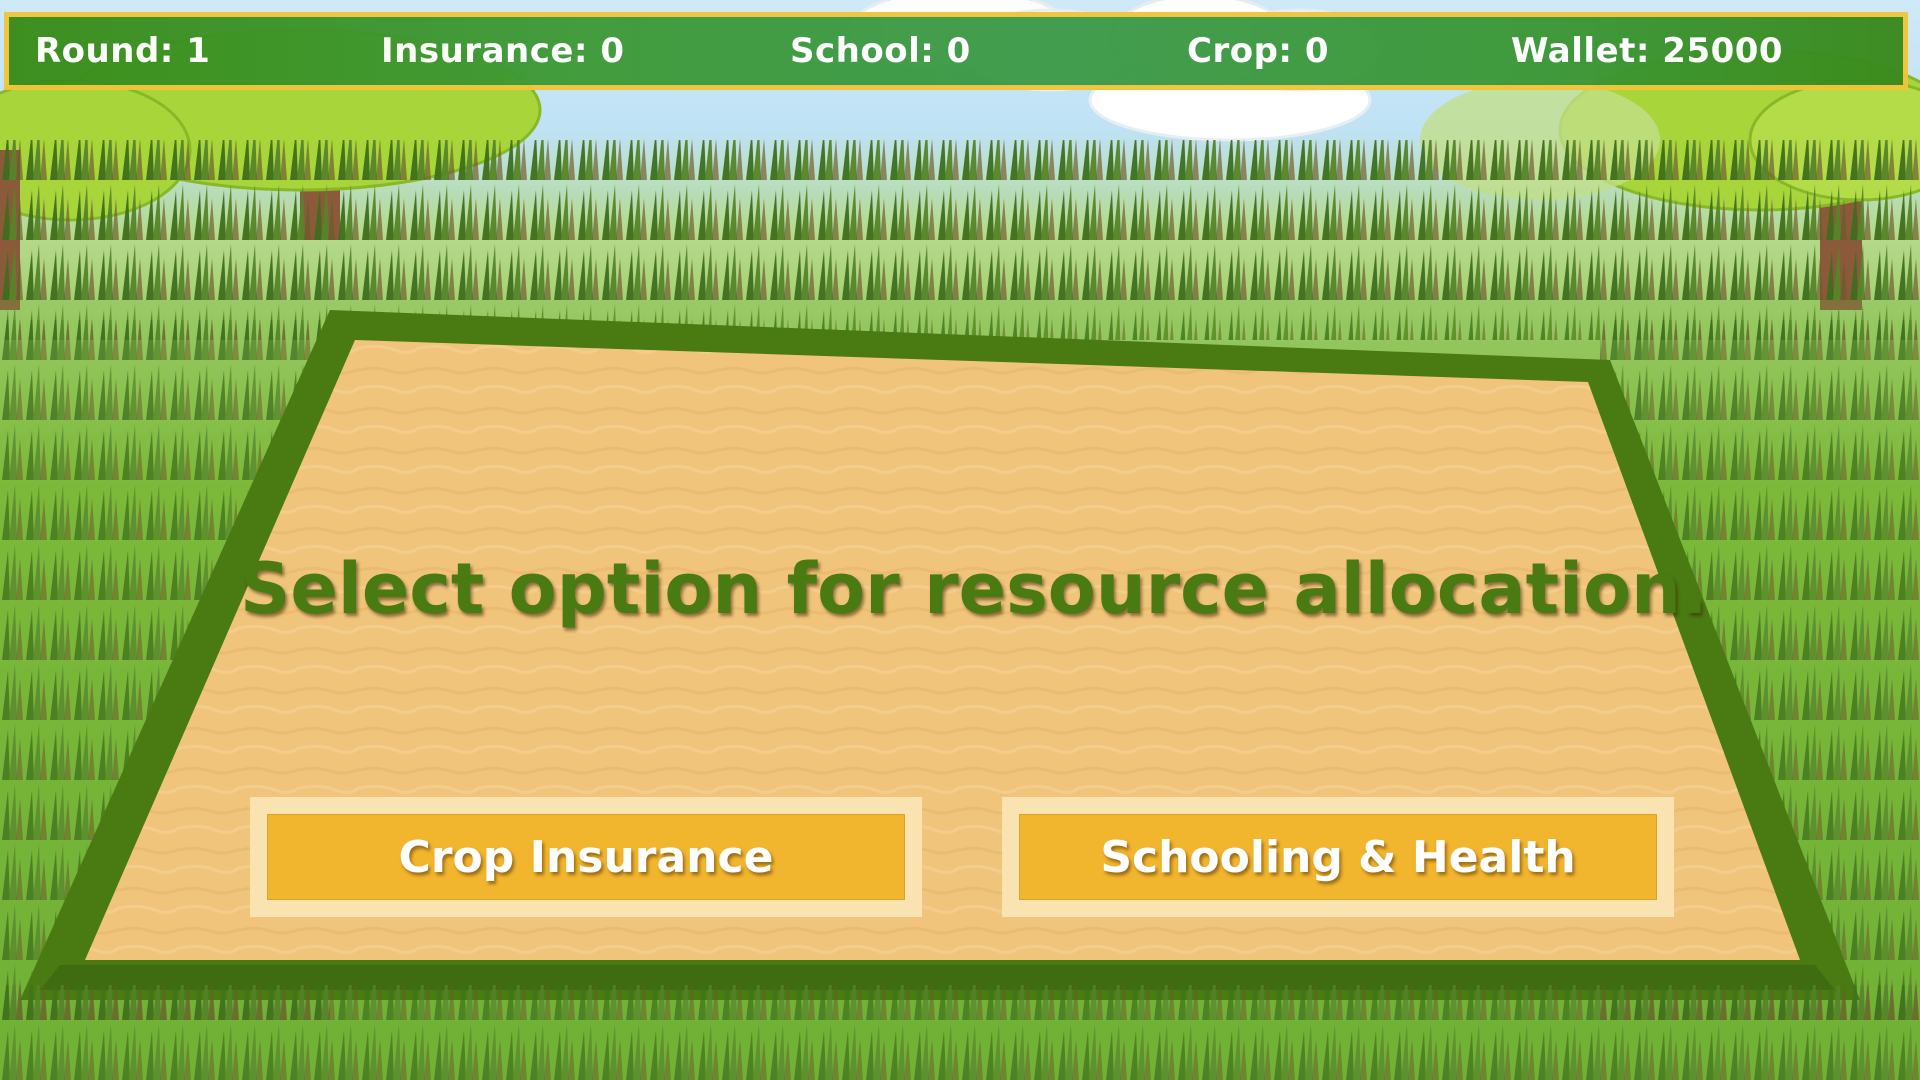 This screenshot has height=1080, width=1920. I want to click on allocation-prompt: Select option for resource allocation., so click(974, 589).